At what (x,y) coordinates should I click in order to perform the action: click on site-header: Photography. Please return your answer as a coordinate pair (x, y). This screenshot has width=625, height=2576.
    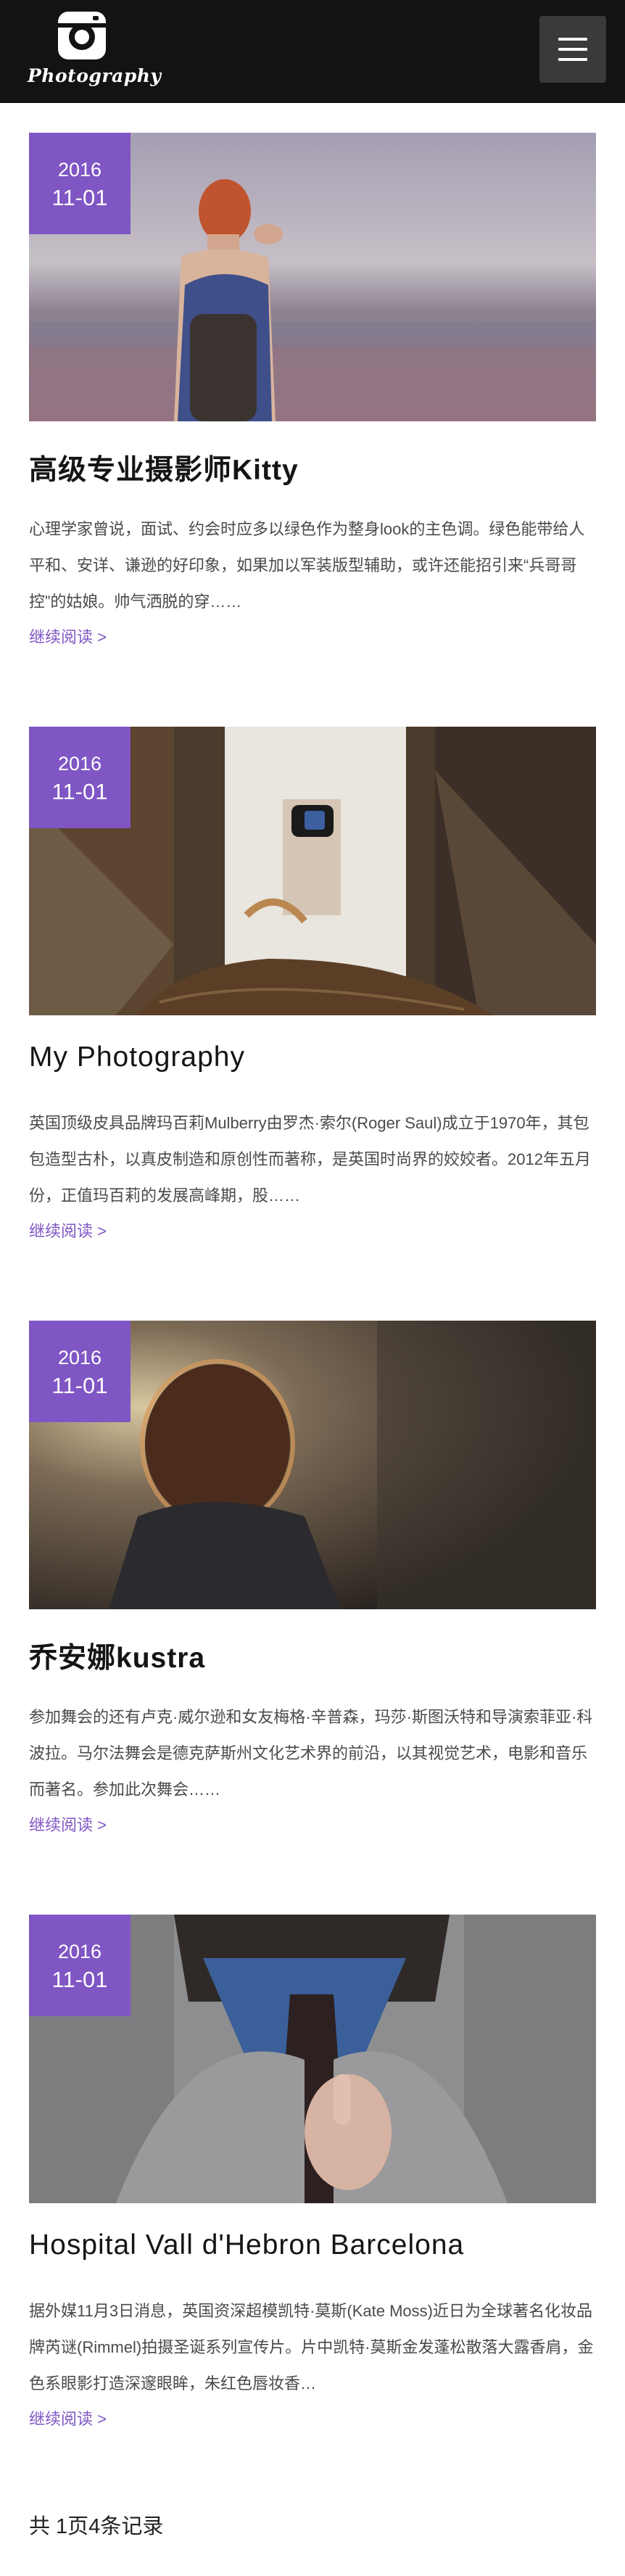
    Looking at the image, I should click on (312, 52).